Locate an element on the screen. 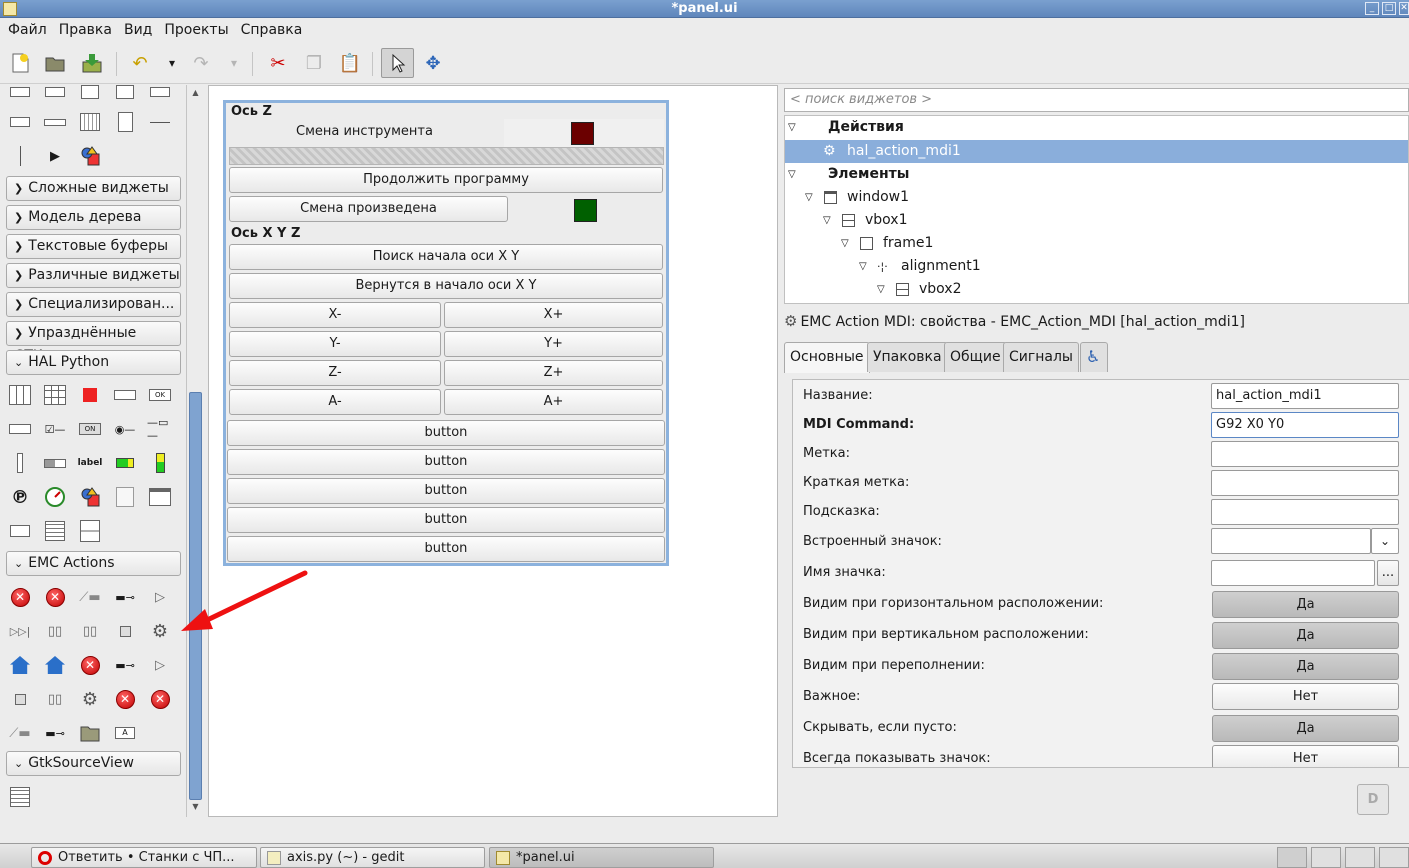  paste-icon: 📋 is located at coordinates (350, 63).